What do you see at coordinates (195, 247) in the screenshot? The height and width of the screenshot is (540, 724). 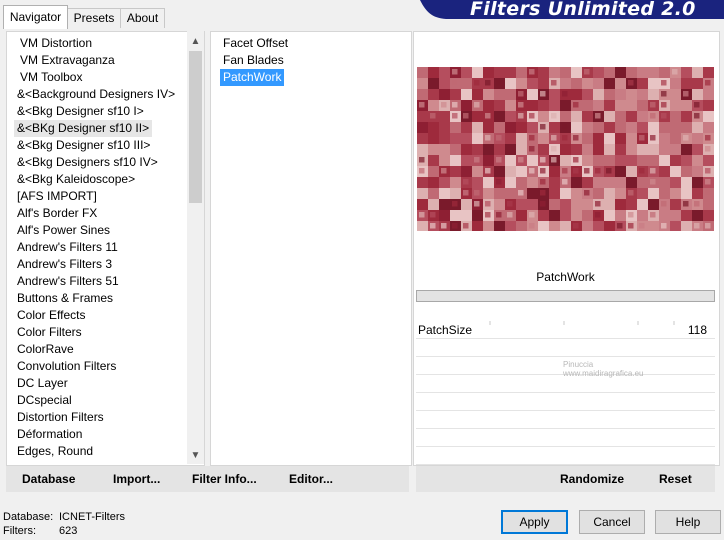 I see `category-scrollbar: ▲ ▼` at bounding box center [195, 247].